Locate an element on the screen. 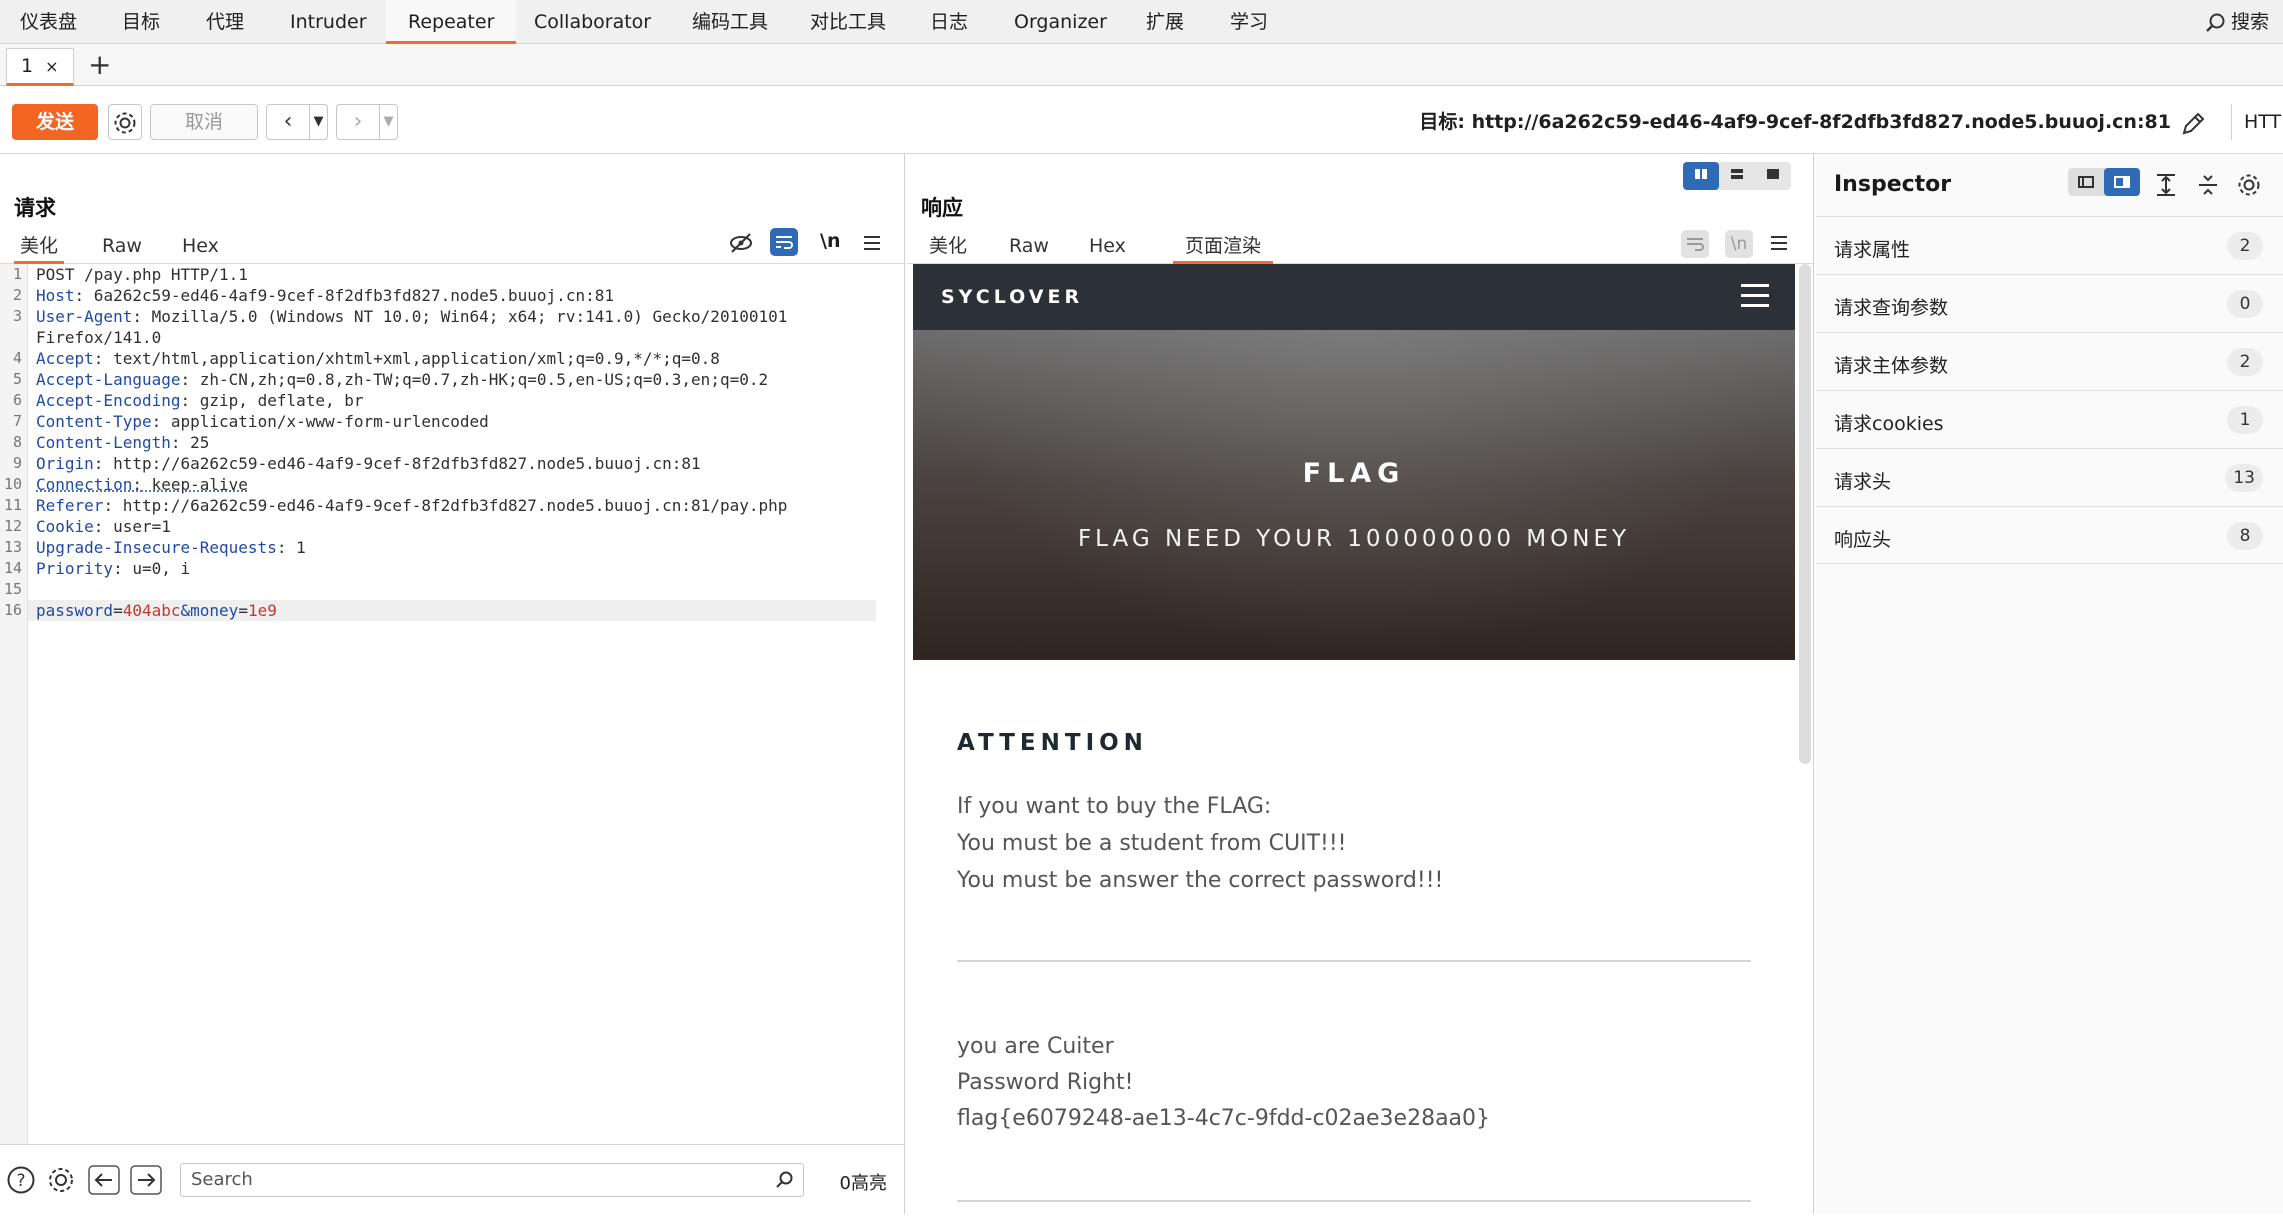 The width and height of the screenshot is (2283, 1223). header-value: gzip, deflate, br is located at coordinates (277, 400).